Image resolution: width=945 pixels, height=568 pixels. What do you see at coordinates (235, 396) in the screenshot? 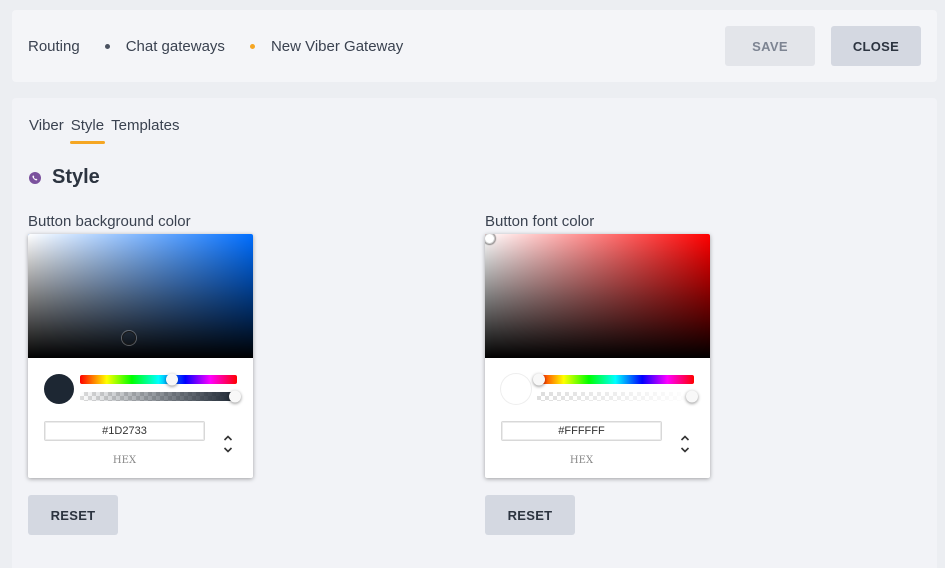
I see `bg-alpha-knob` at bounding box center [235, 396].